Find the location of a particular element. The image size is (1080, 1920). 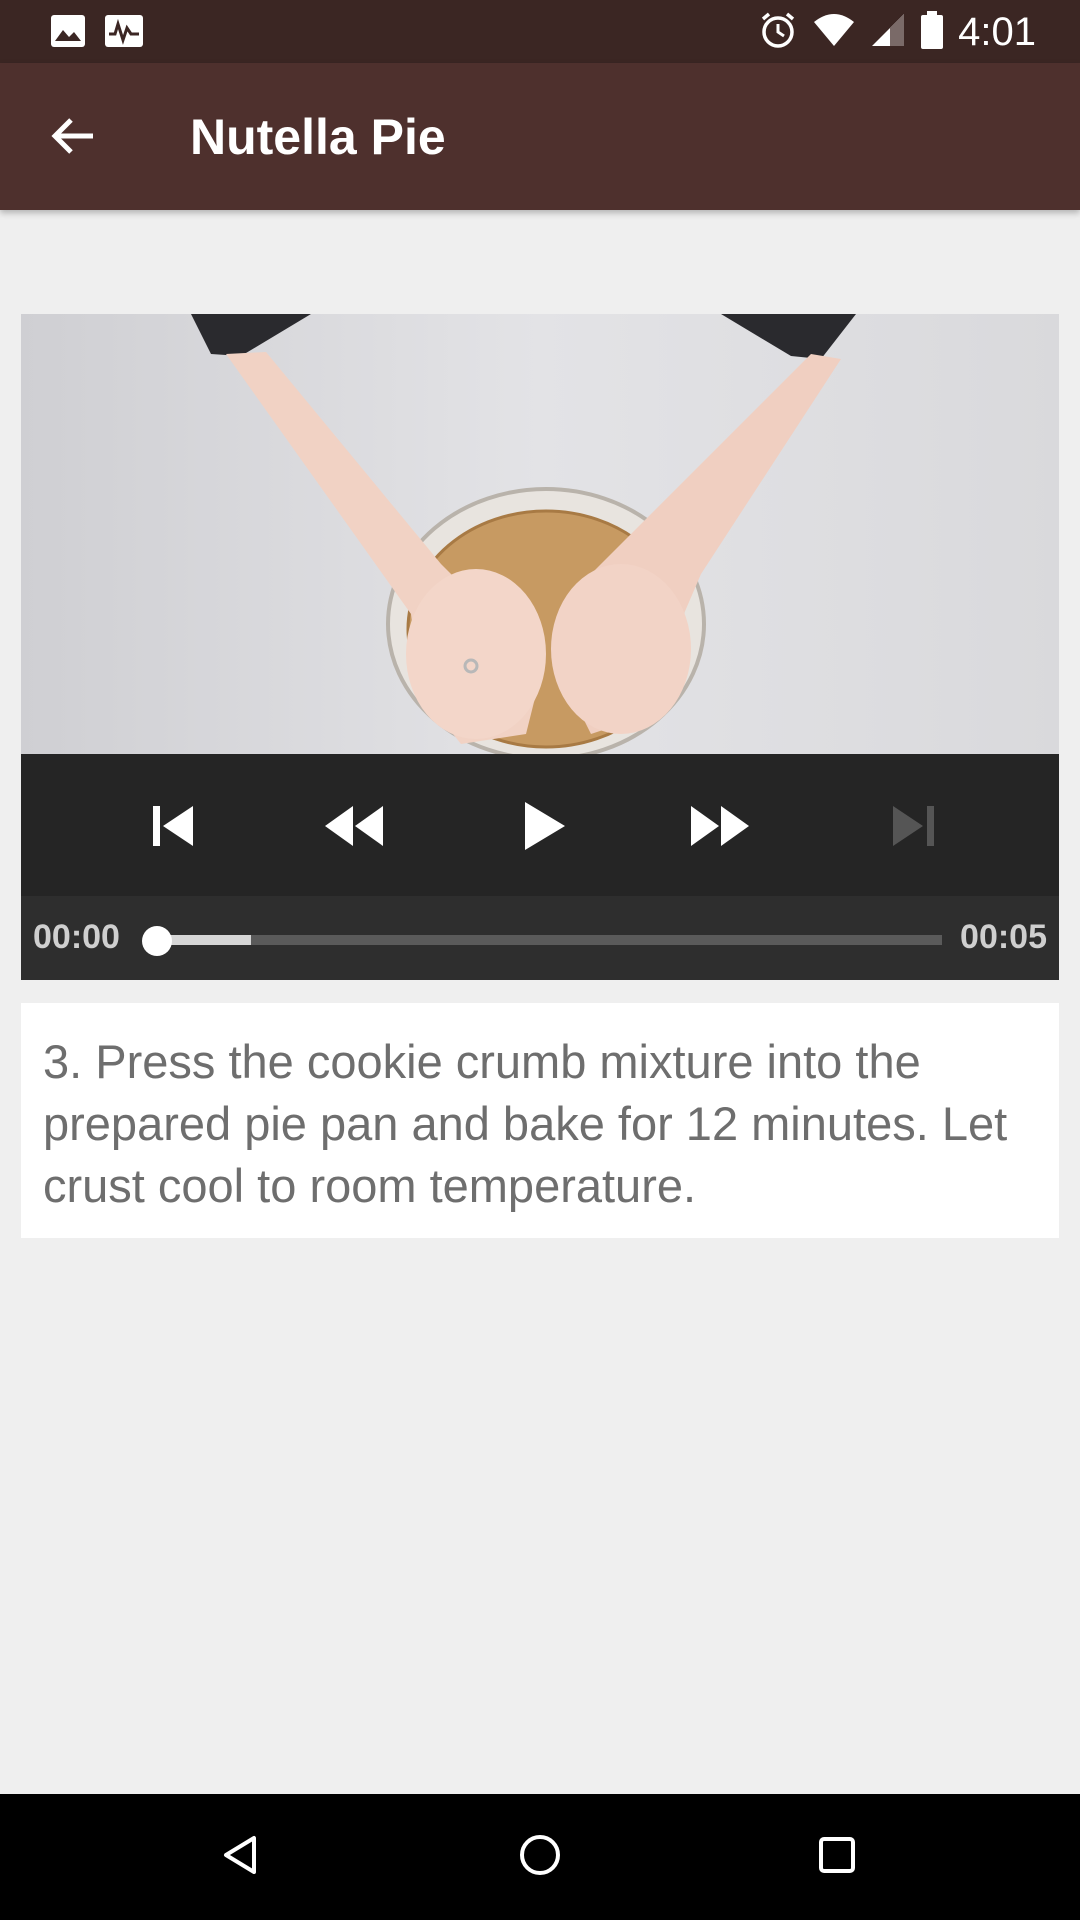

rewind-icon is located at coordinates (353, 826).